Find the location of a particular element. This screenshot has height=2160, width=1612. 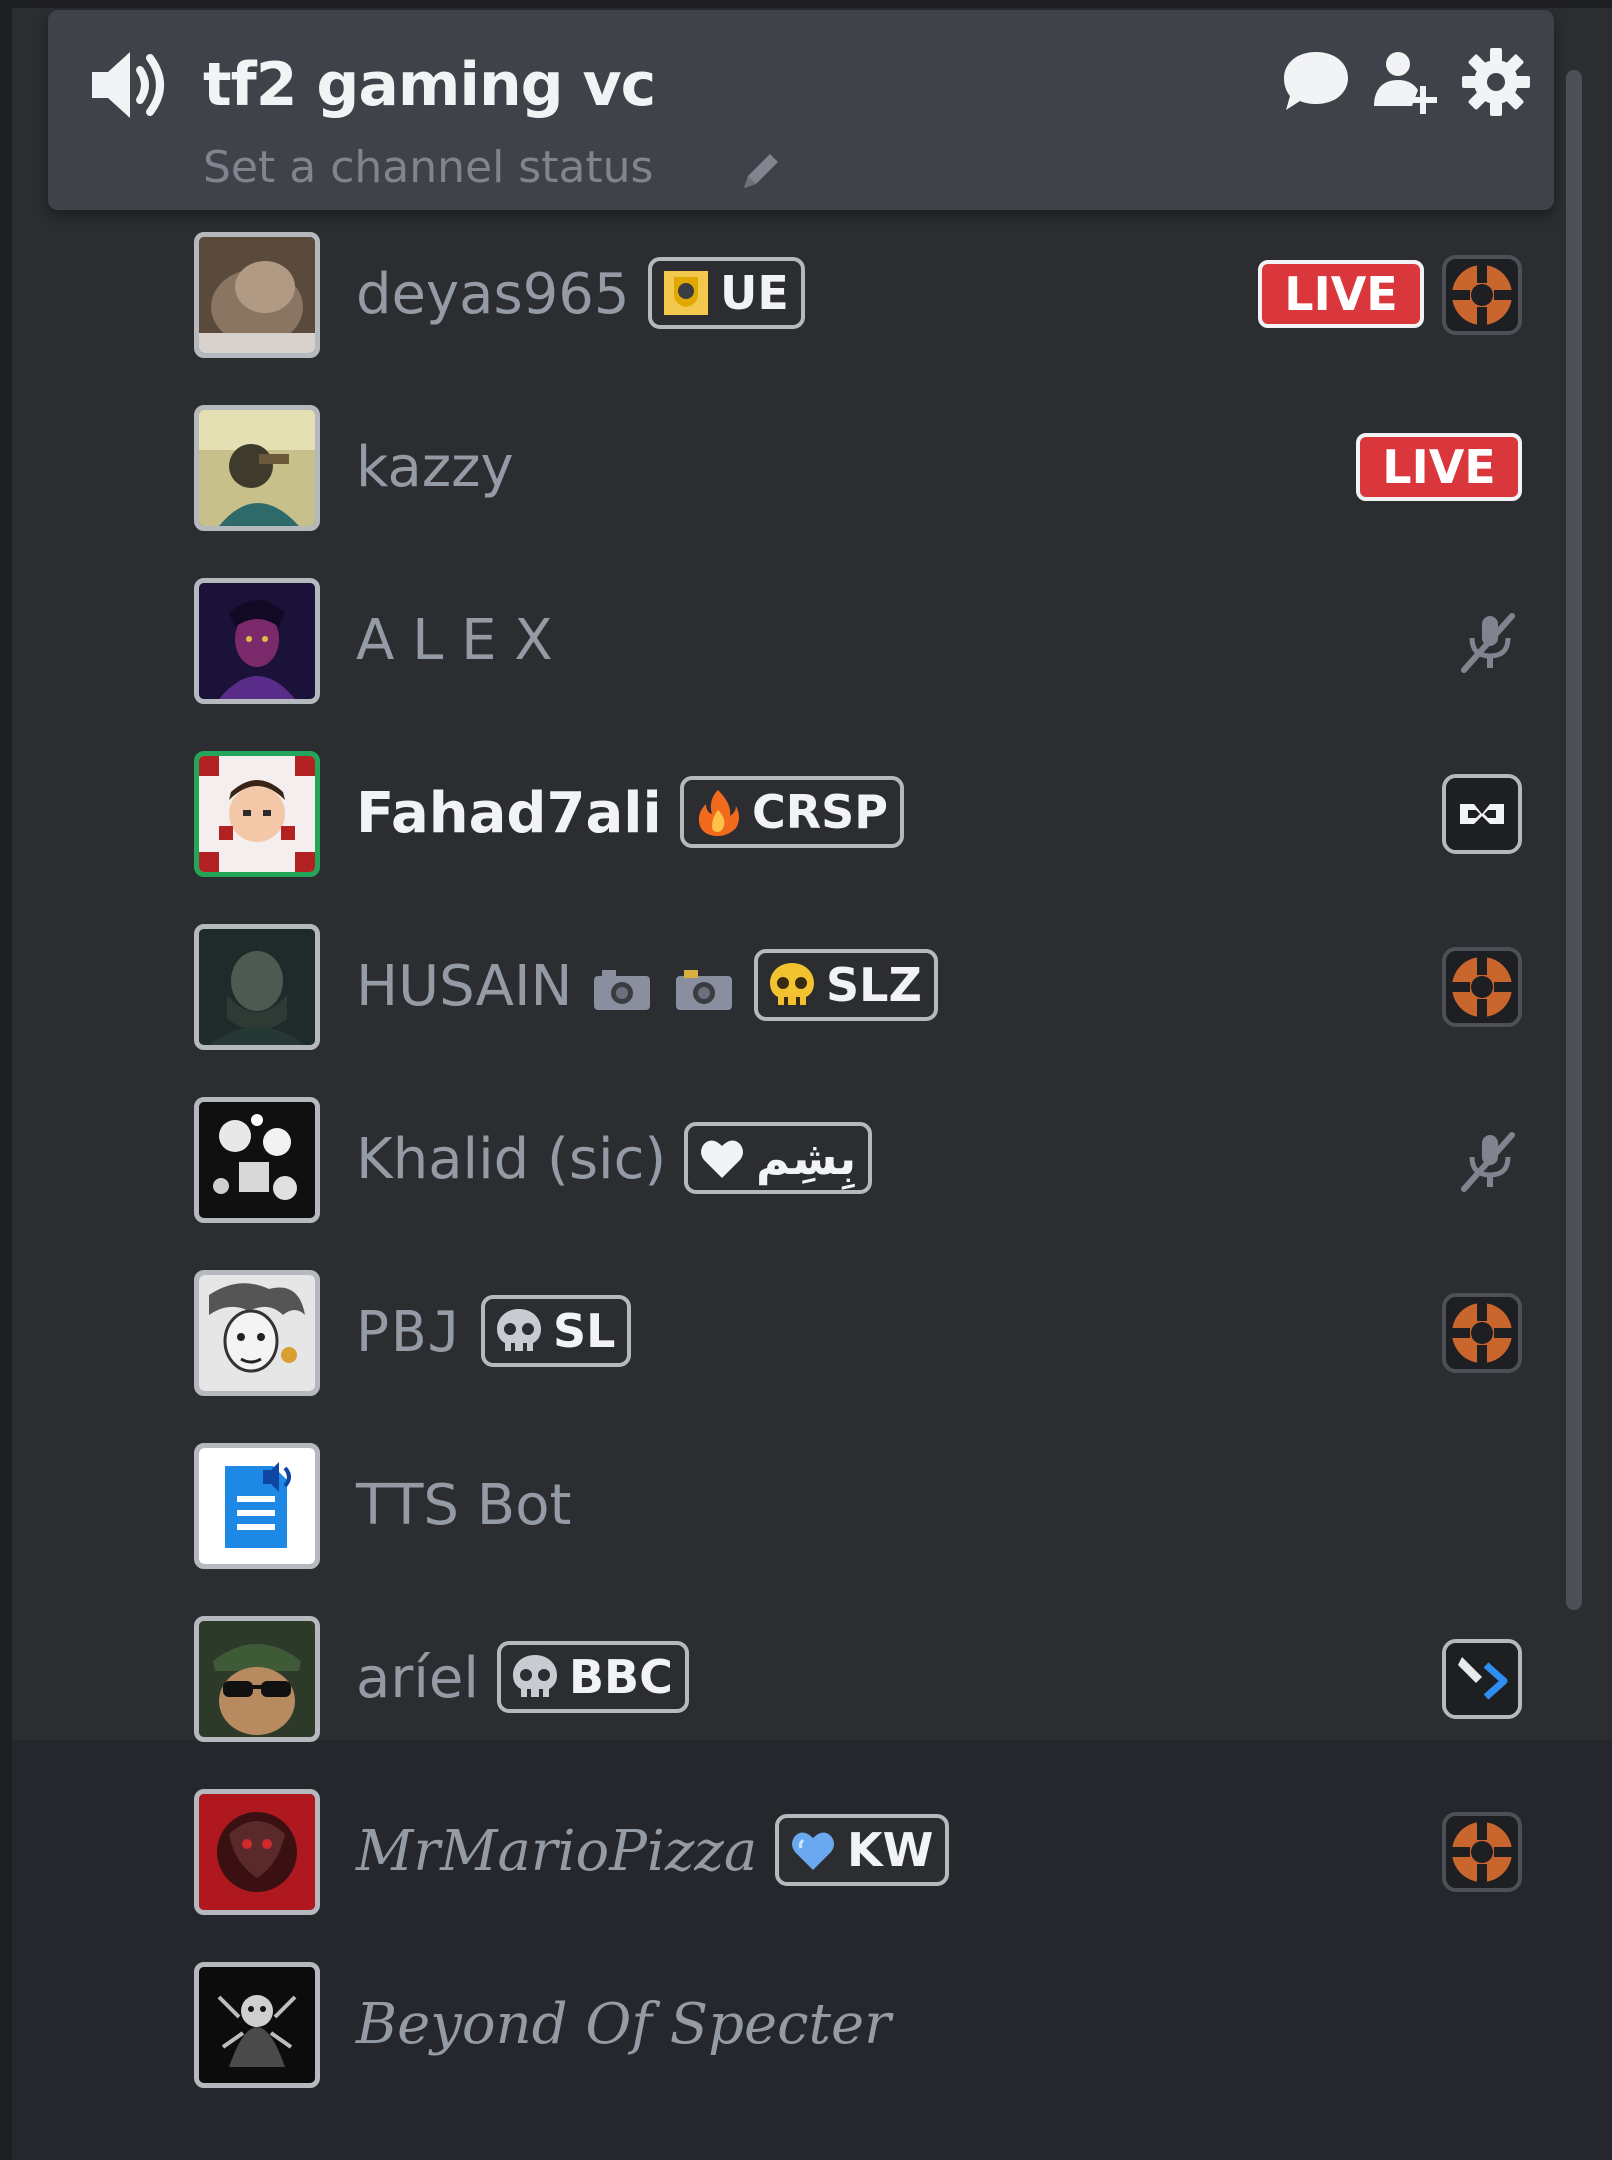

server-tag: KW is located at coordinates (862, 1850).